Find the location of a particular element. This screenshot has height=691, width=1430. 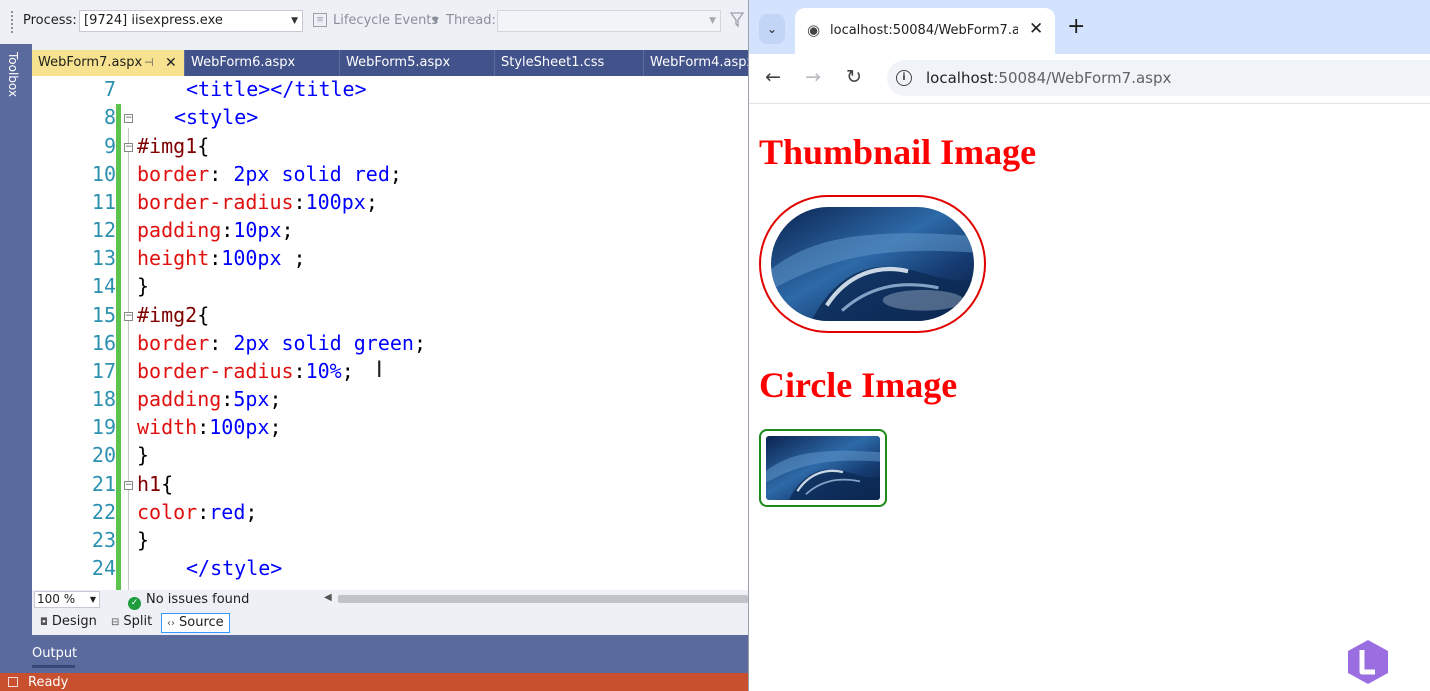

line-number: 10 is located at coordinates (103, 174).